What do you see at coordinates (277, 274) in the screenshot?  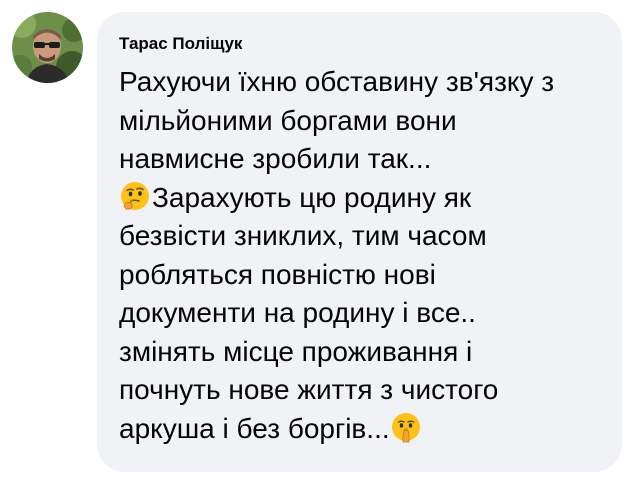 I see `comment-line: робляться повністю нові` at bounding box center [277, 274].